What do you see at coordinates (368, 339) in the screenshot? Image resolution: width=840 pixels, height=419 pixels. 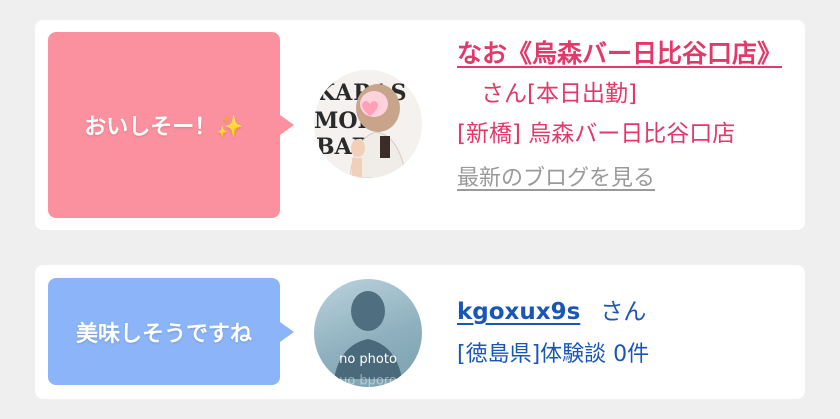 I see `no-photo-icon: no photo no photo` at bounding box center [368, 339].